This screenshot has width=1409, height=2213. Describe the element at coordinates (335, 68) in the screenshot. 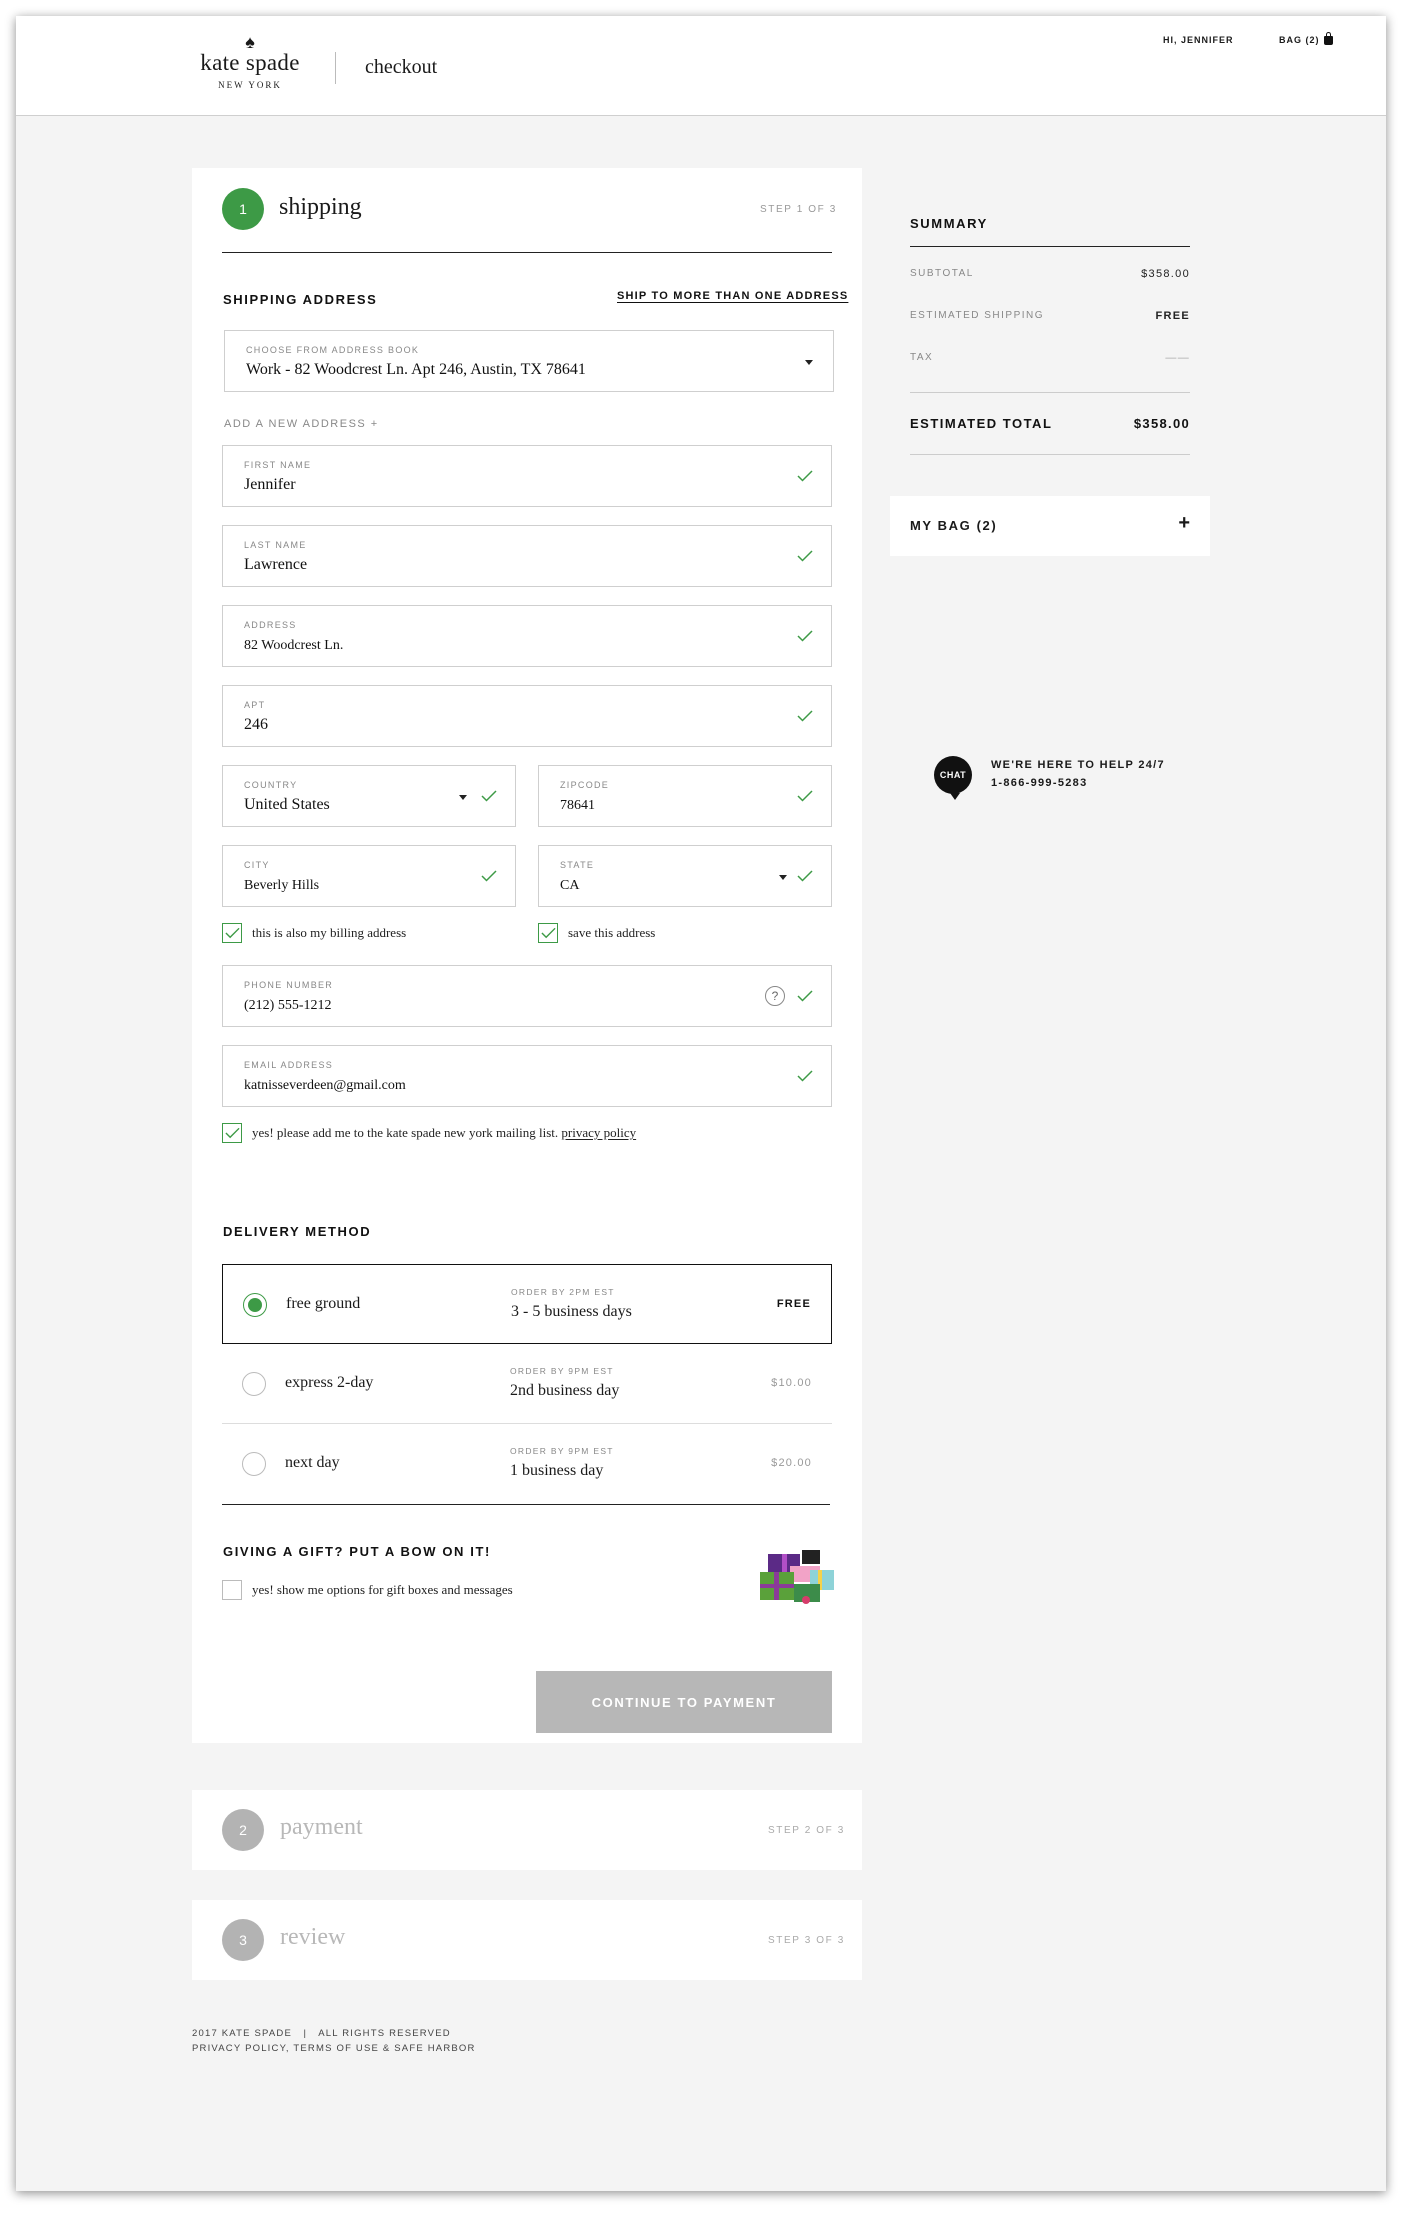

I see `header-divider` at that location.